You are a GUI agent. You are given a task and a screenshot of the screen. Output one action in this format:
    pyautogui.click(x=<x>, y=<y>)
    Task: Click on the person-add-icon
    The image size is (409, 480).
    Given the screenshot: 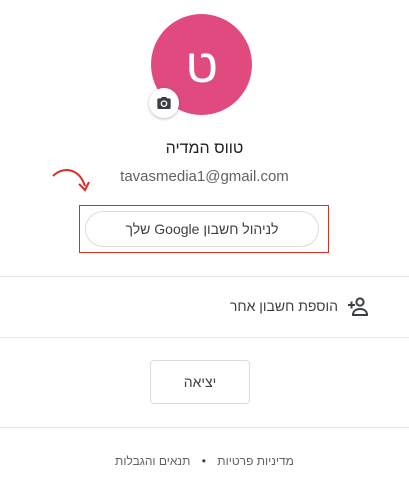 What is the action you would take?
    pyautogui.click(x=359, y=309)
    